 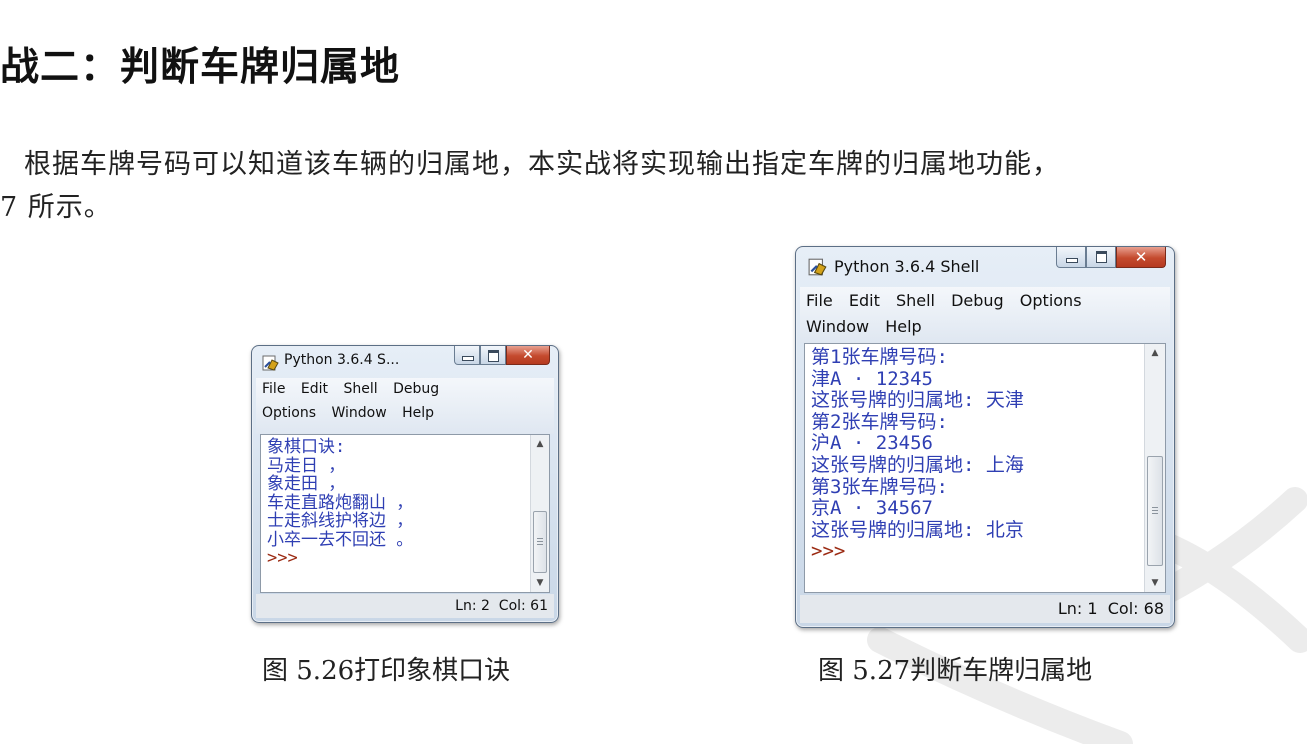 What do you see at coordinates (340, 539) in the screenshot?
I see `output-line: 小卒一去不回还 。` at bounding box center [340, 539].